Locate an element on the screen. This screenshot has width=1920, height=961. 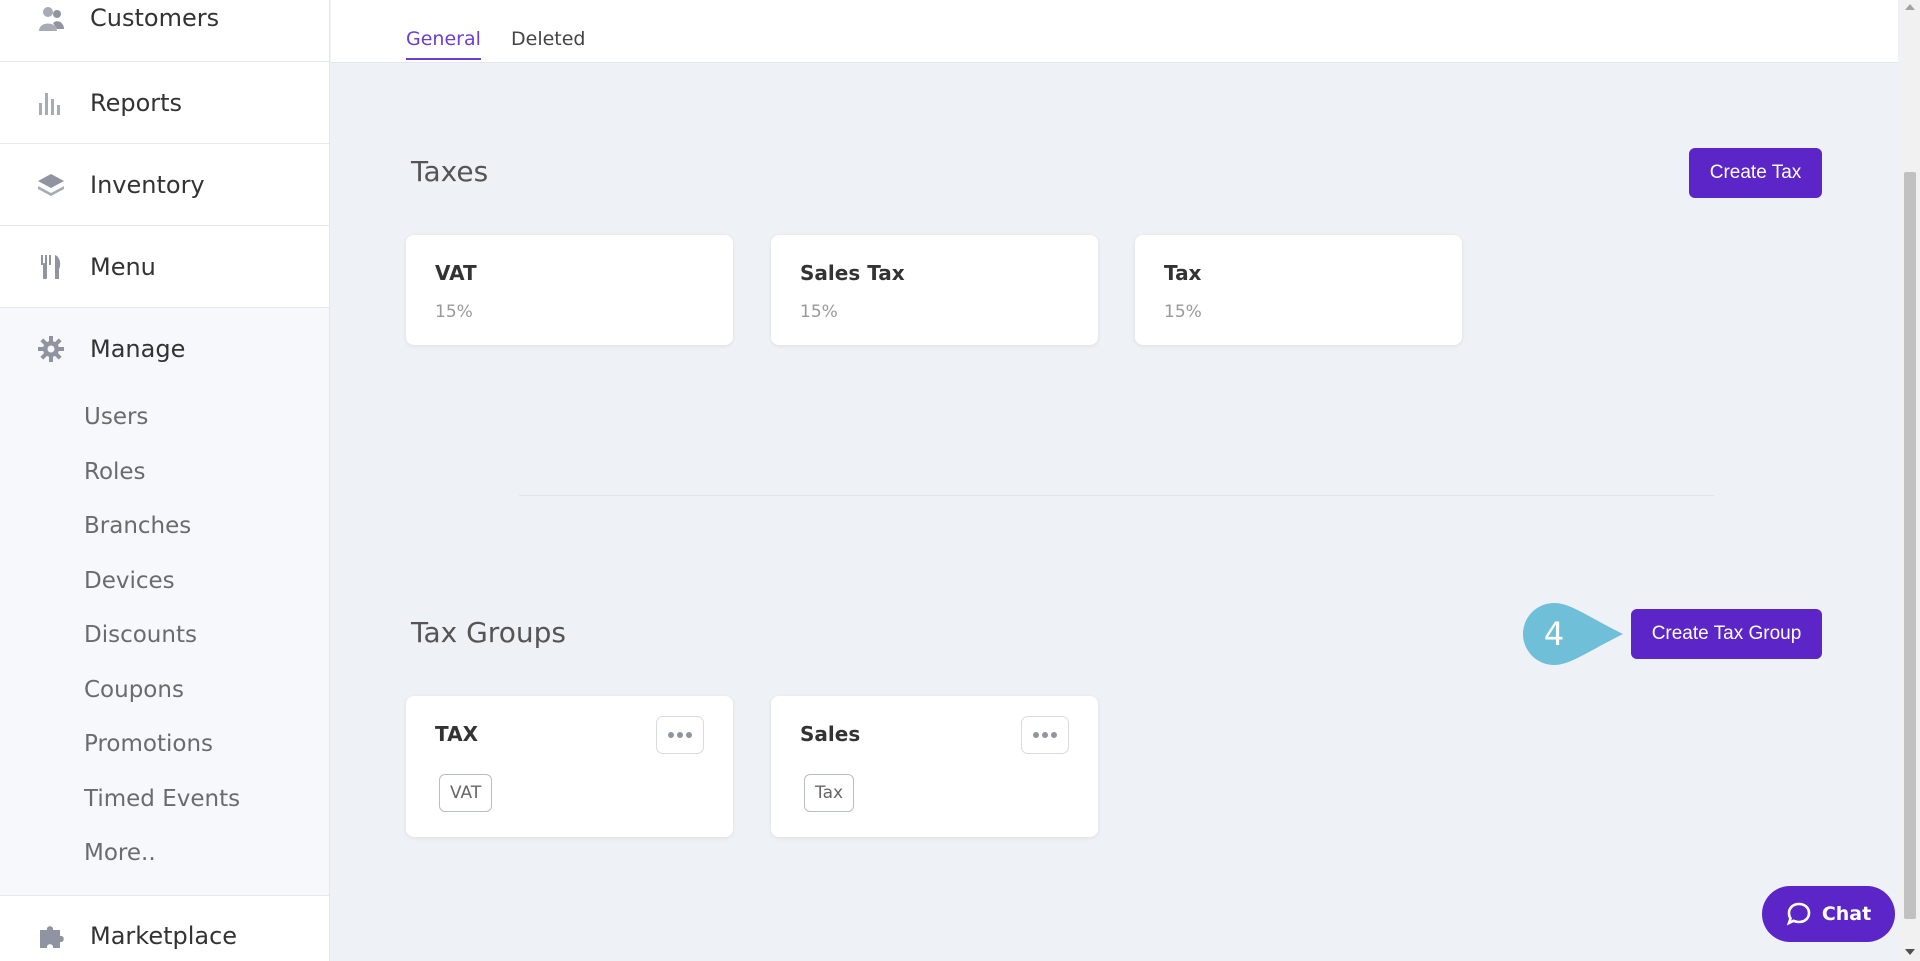
tab-bar: General Deleted is located at coordinates (1114, 31).